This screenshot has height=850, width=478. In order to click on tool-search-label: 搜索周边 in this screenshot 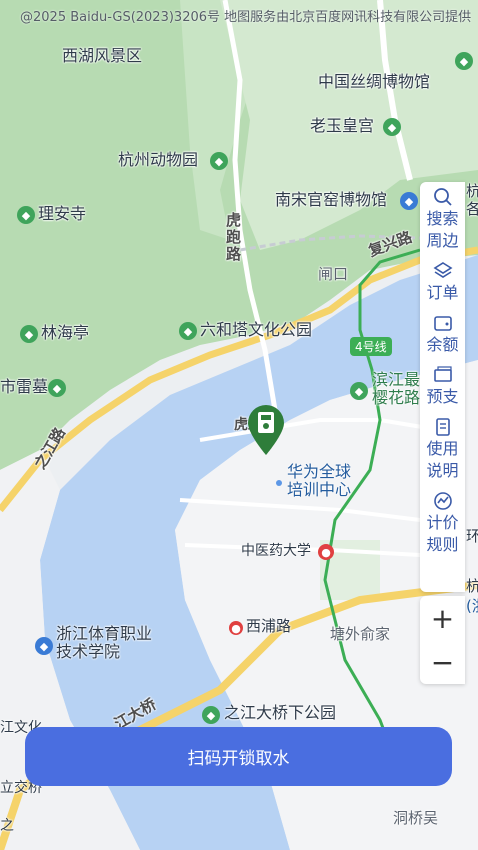, I will do `click(442, 229)`.